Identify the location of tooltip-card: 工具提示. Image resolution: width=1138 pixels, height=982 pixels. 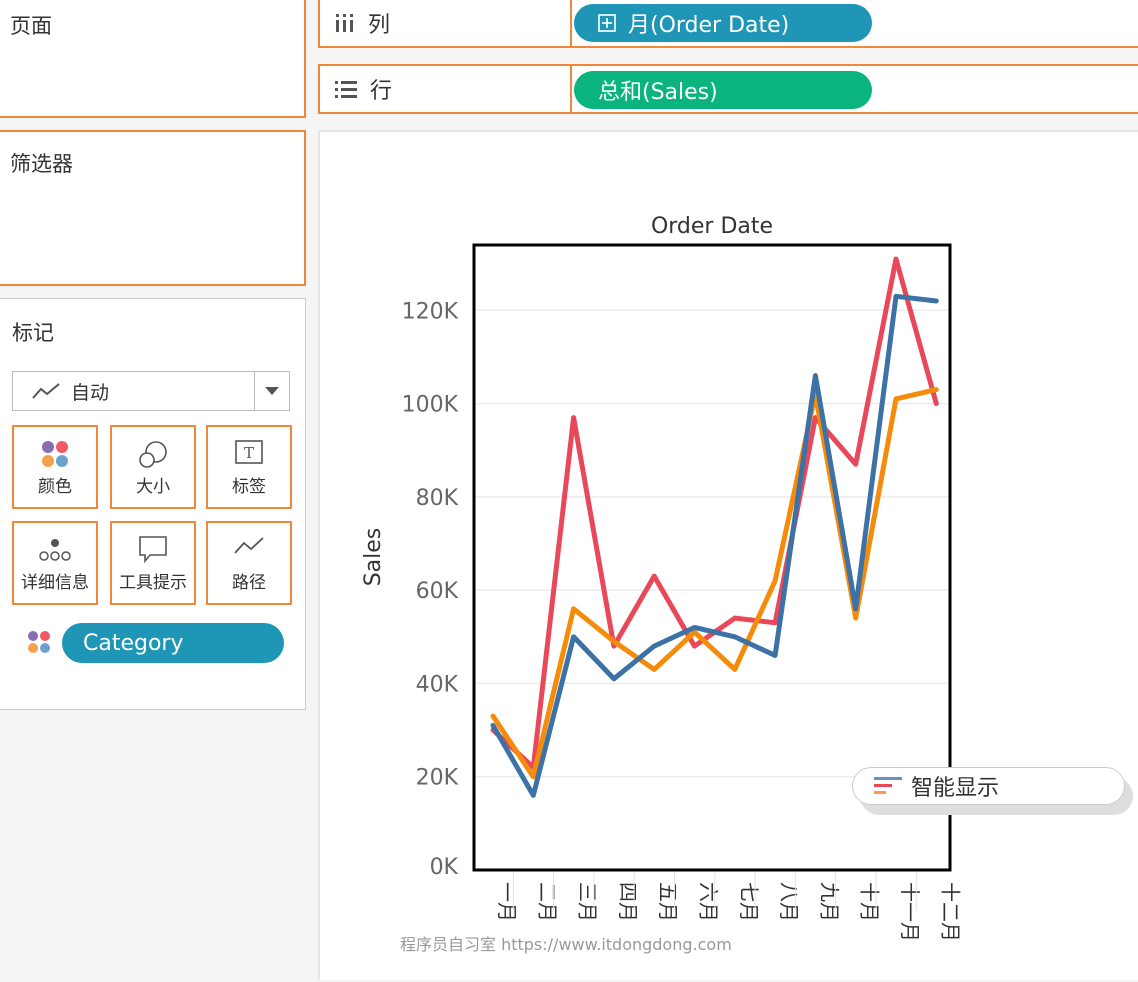
(153, 563).